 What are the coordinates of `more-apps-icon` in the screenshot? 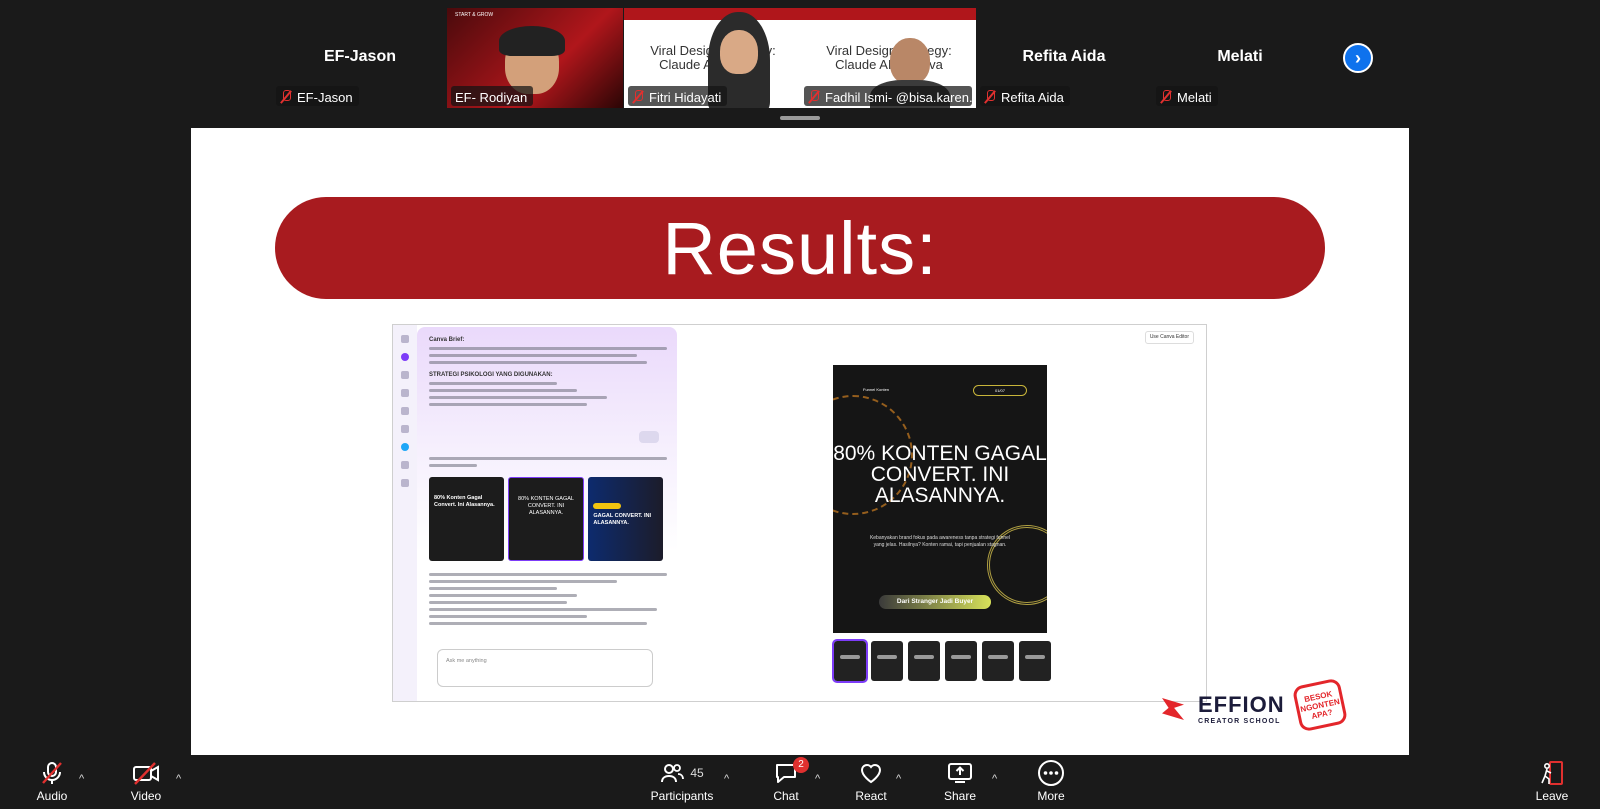 It's located at (405, 483).